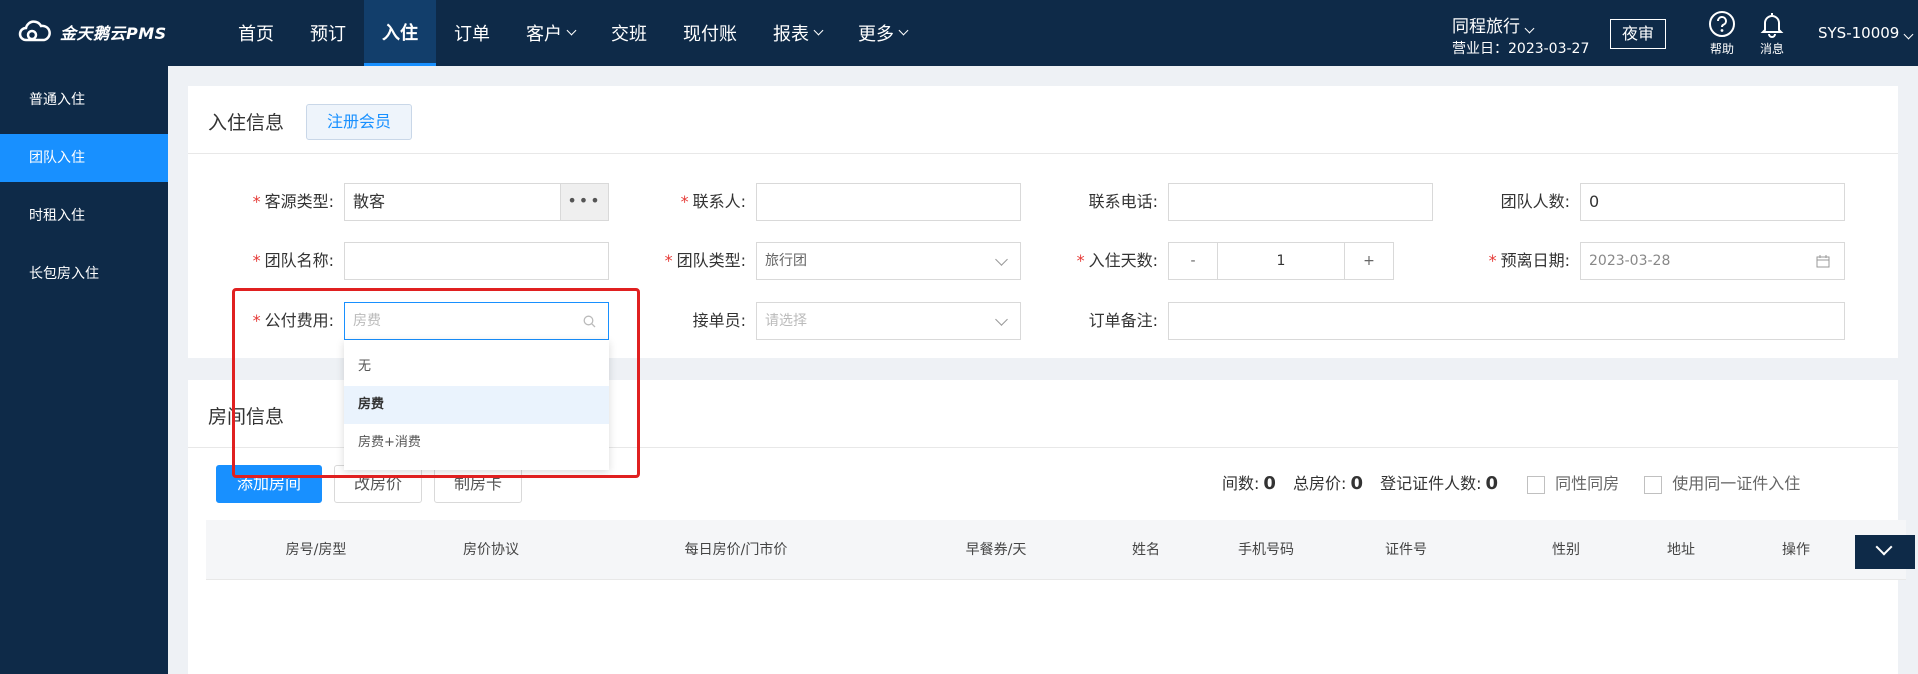  Describe the element at coordinates (1736, 483) in the screenshot. I see `same-id-label: 使用同一证件入住` at that location.